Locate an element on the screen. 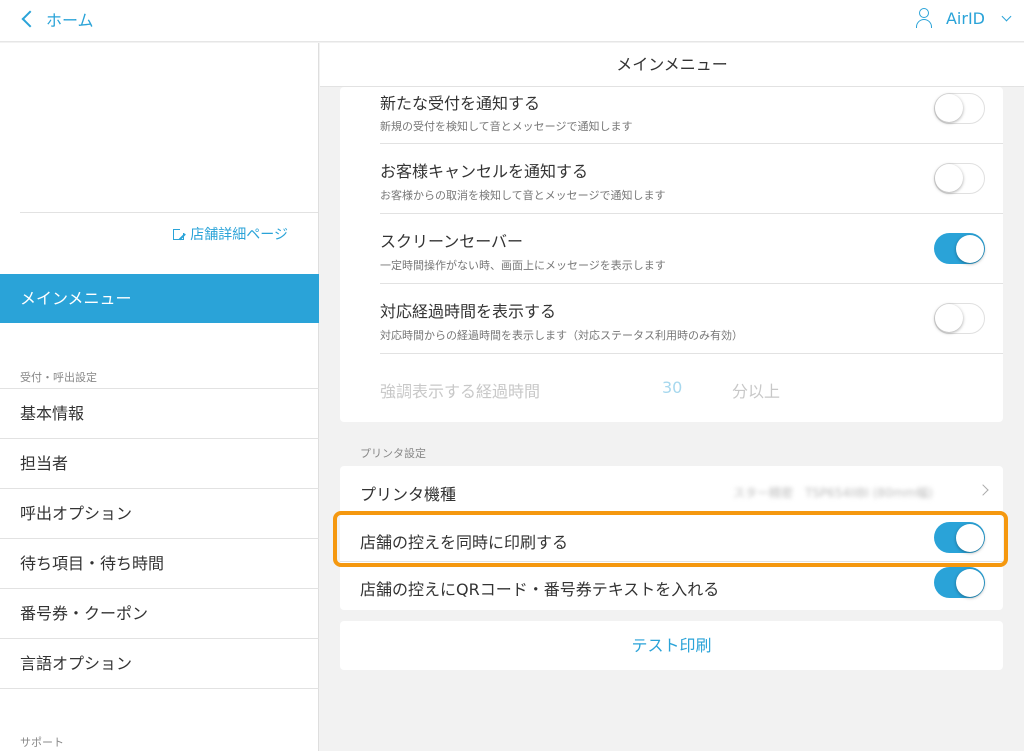  elapsed-value: 30 is located at coordinates (672, 387).